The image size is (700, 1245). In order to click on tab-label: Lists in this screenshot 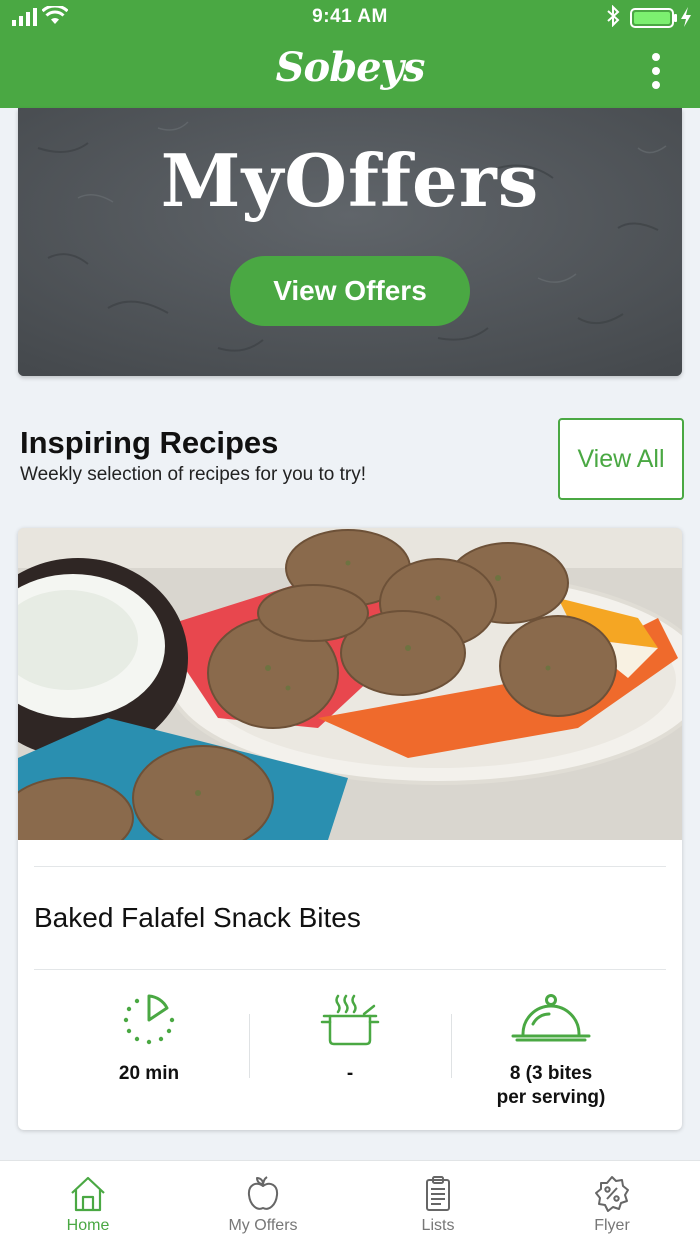, I will do `click(438, 1225)`.